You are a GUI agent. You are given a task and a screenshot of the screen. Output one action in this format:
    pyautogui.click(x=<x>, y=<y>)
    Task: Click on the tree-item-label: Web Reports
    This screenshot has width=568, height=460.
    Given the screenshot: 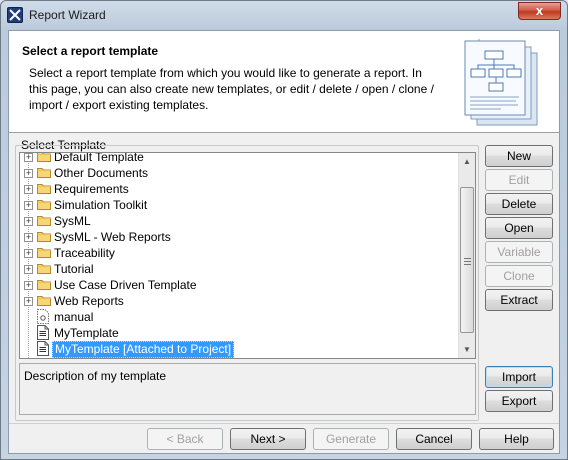 What is the action you would take?
    pyautogui.click(x=89, y=301)
    